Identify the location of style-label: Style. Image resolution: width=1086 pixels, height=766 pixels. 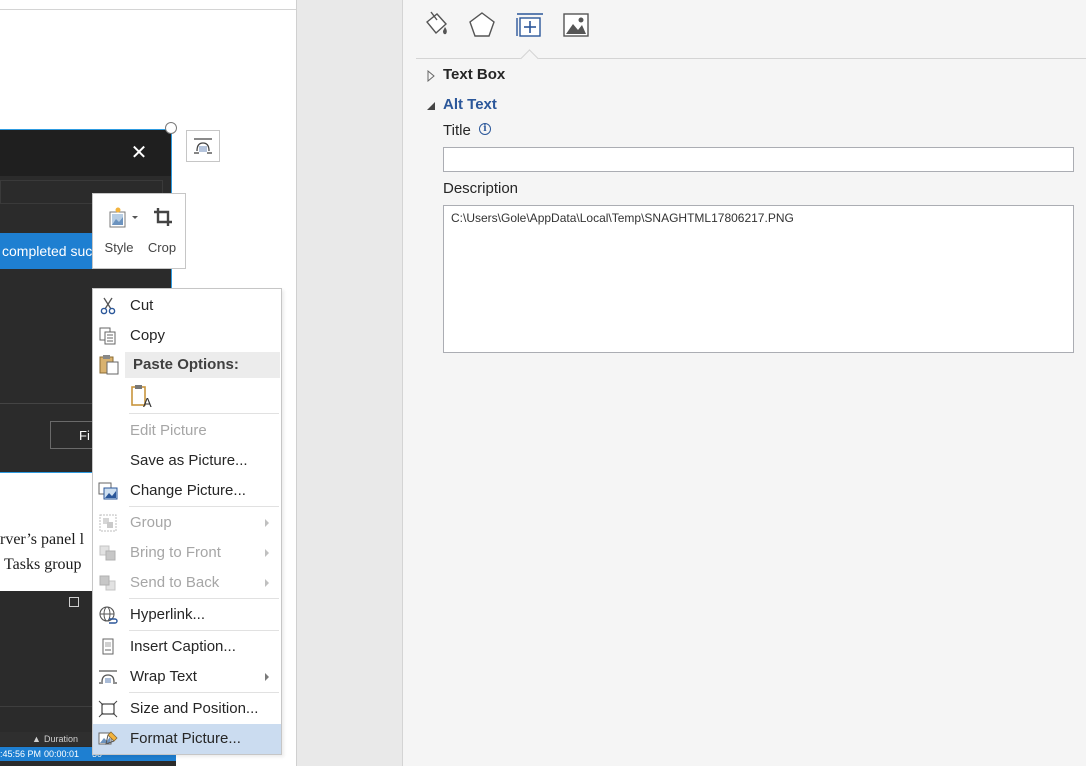
(119, 247).